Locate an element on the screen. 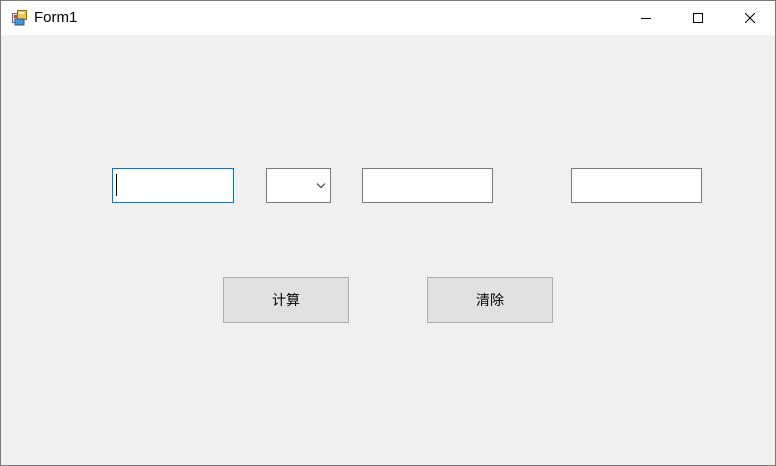 This screenshot has height=466, width=776. minimize-button is located at coordinates (646, 18).